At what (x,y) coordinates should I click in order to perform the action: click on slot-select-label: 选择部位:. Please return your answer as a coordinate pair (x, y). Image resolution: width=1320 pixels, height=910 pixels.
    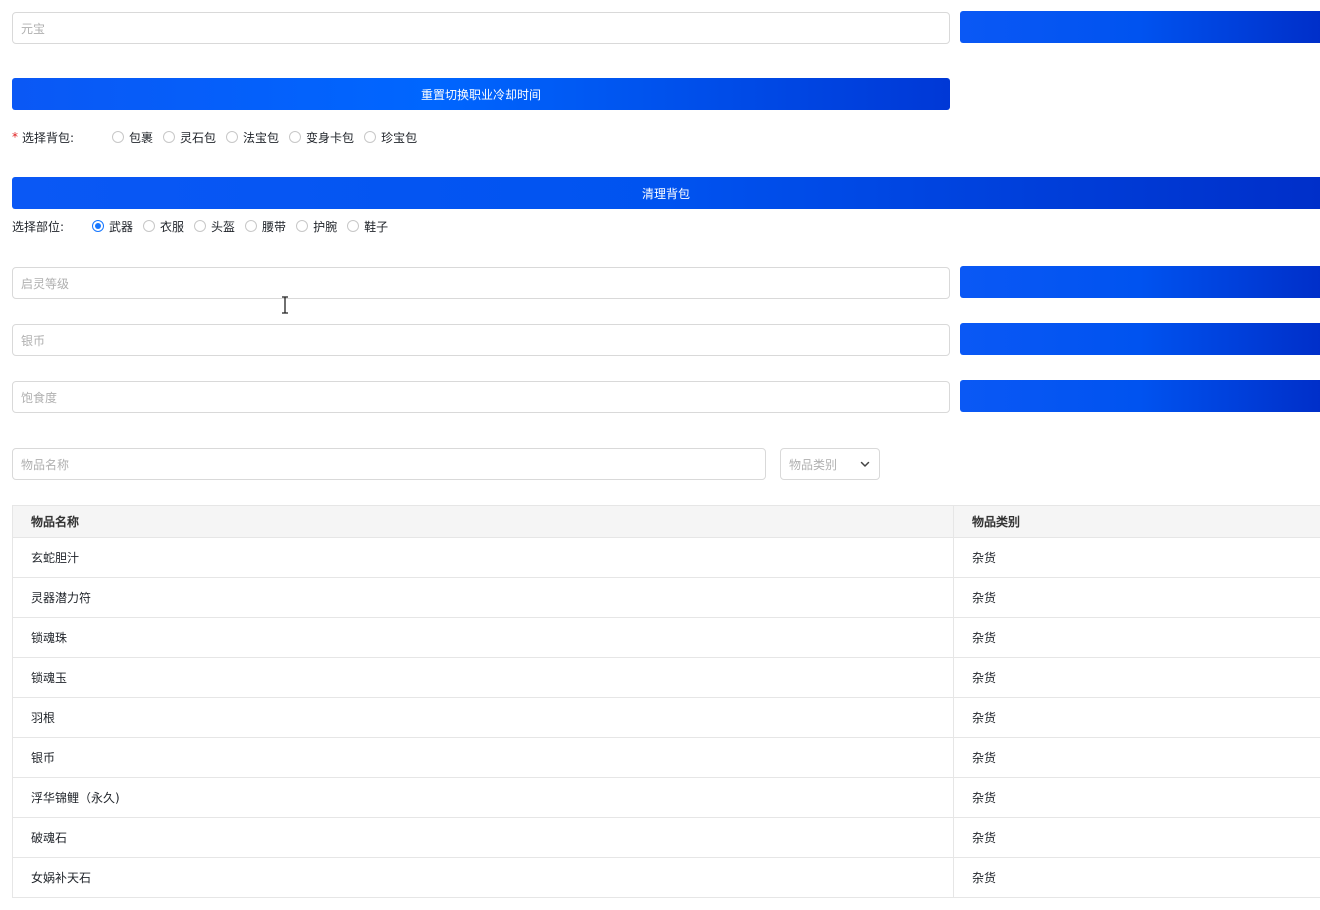
    Looking at the image, I should click on (38, 226).